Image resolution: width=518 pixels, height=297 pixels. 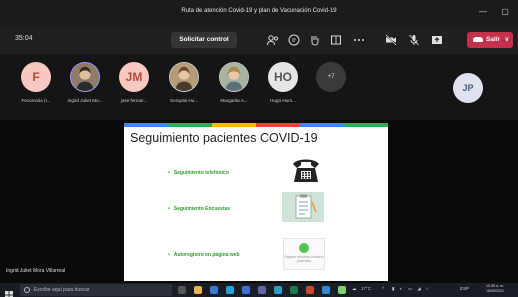 I want to click on chevron-down-icon: ∨, so click(x=507, y=40).